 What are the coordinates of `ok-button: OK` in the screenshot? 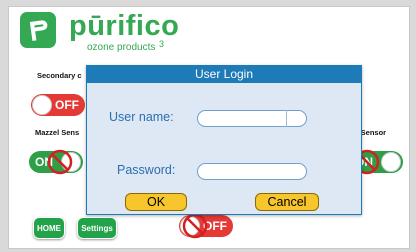 It's located at (156, 202).